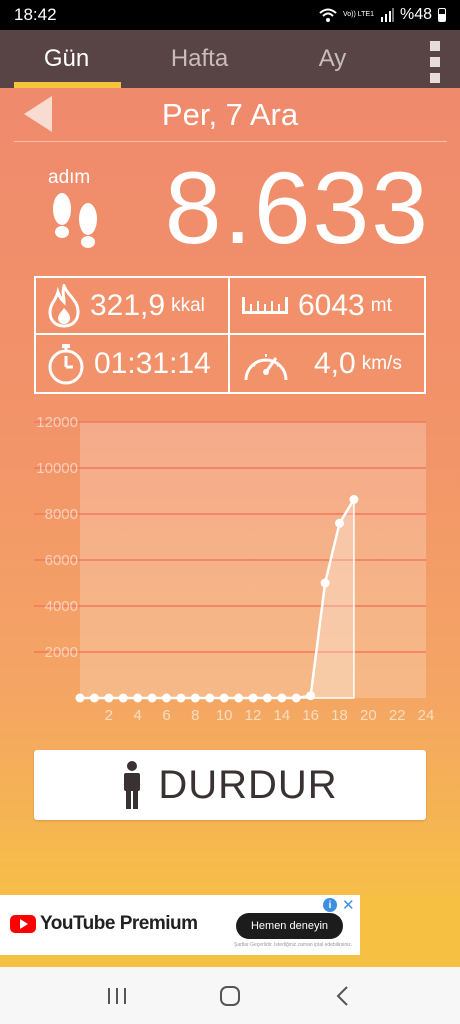 Image resolution: width=460 pixels, height=1024 pixels. Describe the element at coordinates (281, 715) in the screenshot. I see `x-tick-label: 14` at that location.